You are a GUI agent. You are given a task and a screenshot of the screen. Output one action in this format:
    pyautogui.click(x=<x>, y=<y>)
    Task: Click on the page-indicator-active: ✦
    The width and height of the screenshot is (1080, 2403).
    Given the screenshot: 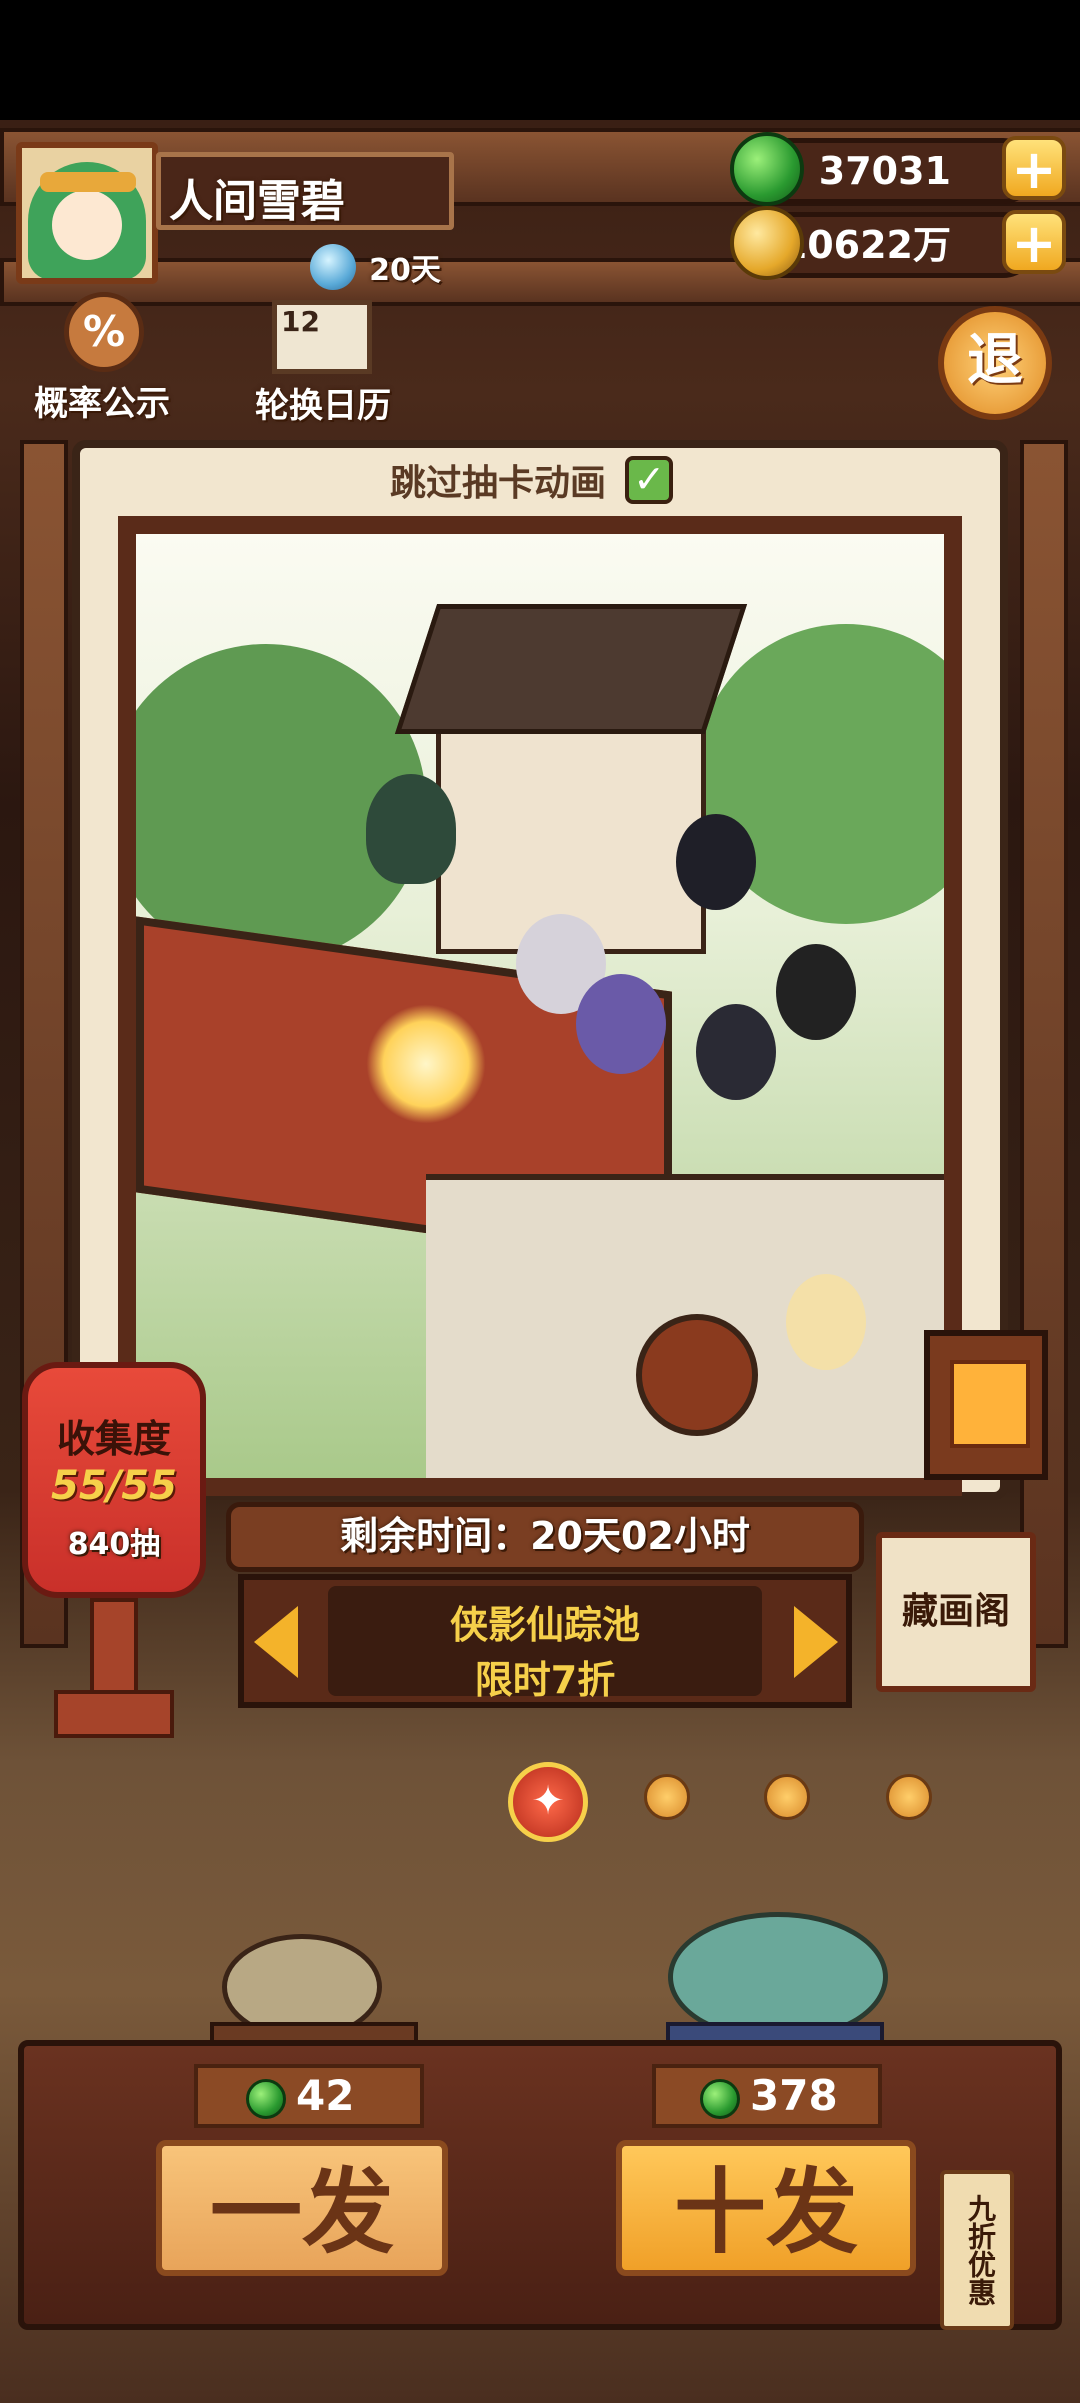 What is the action you would take?
    pyautogui.click(x=548, y=1802)
    